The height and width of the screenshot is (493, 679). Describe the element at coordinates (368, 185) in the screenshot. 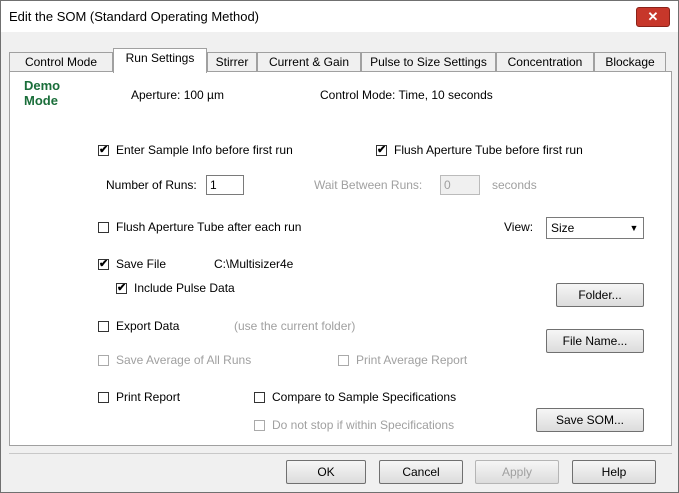

I see `wait-between-runs-label: Wait Between Runs:` at that location.